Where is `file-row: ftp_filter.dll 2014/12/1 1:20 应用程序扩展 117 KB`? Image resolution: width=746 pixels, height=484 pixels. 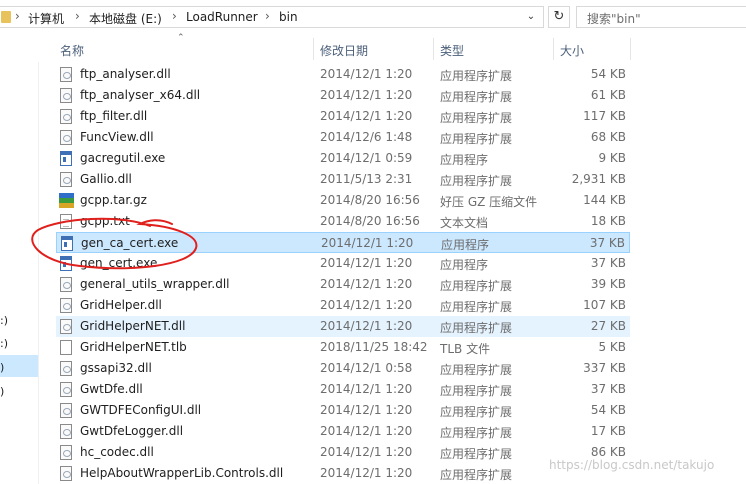
file-row: ftp_filter.dll 2014/12/1 1:20 应用程序扩展 117 KB is located at coordinates (343, 116).